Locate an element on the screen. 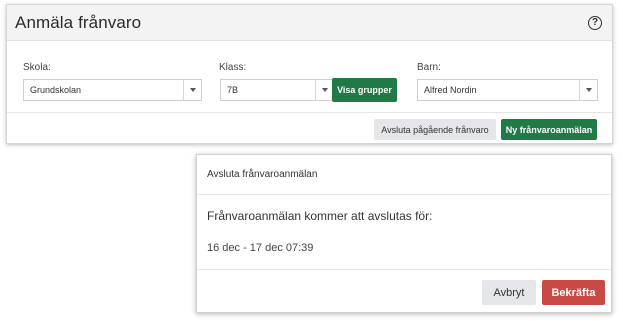 The image size is (623, 321). class-select: 7B is located at coordinates (277, 90).